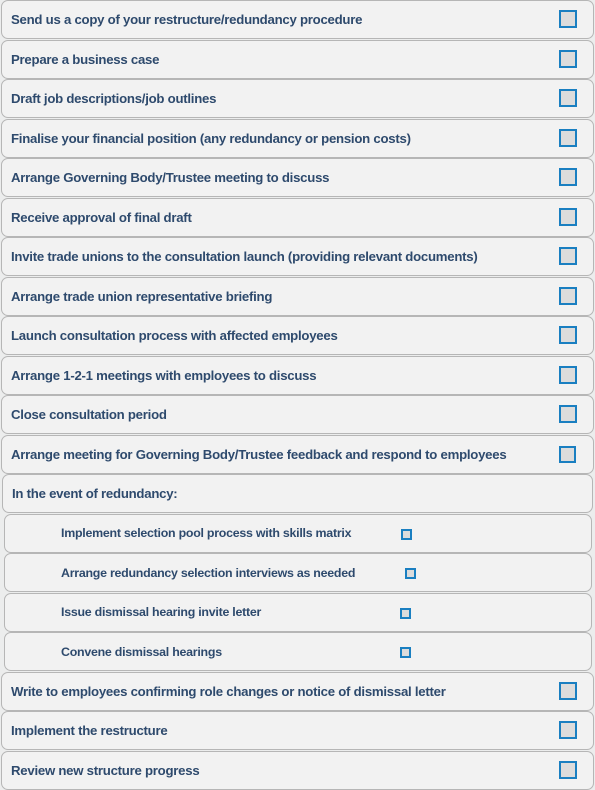 Image resolution: width=595 pixels, height=790 pixels. What do you see at coordinates (101, 217) in the screenshot?
I see `checklist-item-label: Receive approval of final draft` at bounding box center [101, 217].